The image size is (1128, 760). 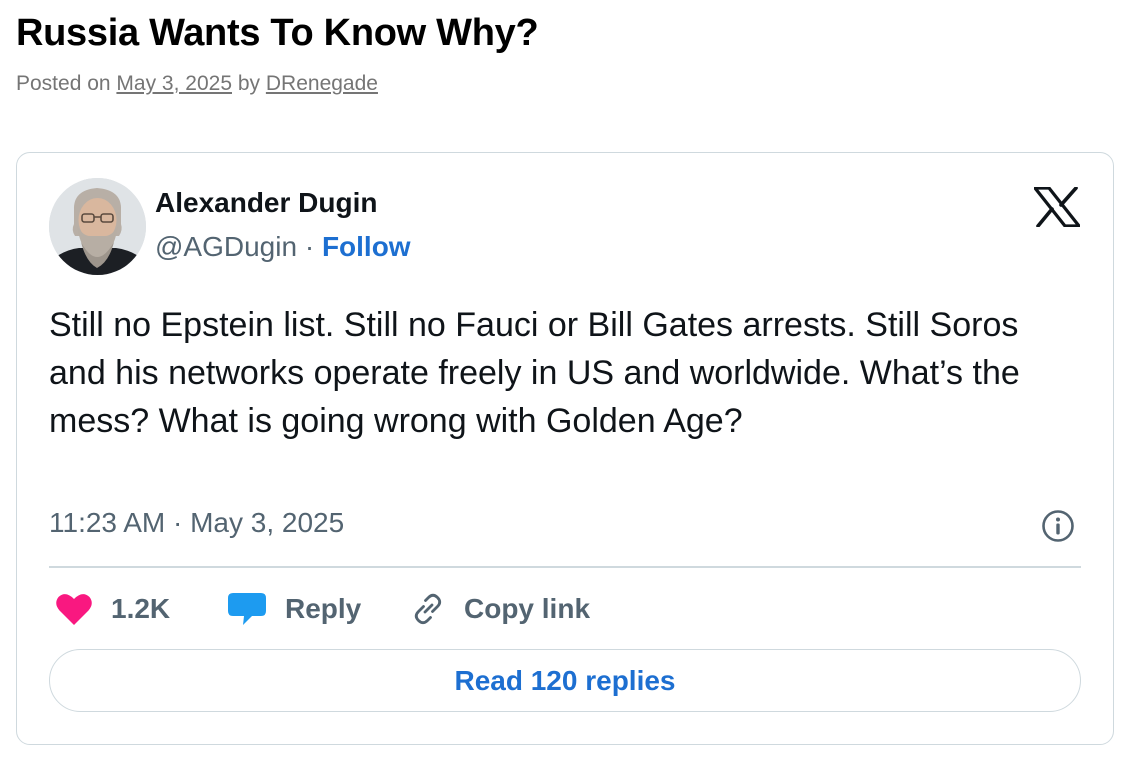 What do you see at coordinates (565, 567) in the screenshot?
I see `divider` at bounding box center [565, 567].